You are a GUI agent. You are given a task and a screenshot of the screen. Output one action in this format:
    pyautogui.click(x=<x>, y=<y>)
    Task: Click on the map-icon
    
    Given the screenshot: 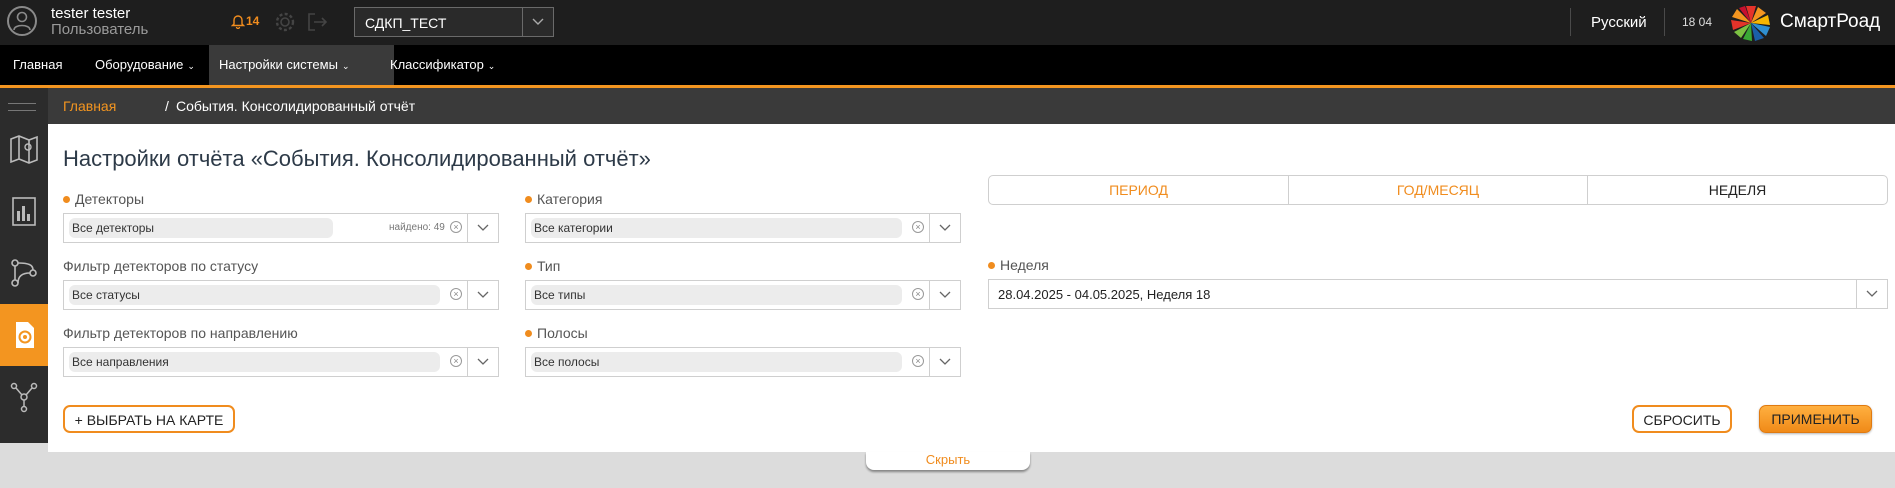 What is the action you would take?
    pyautogui.click(x=24, y=149)
    